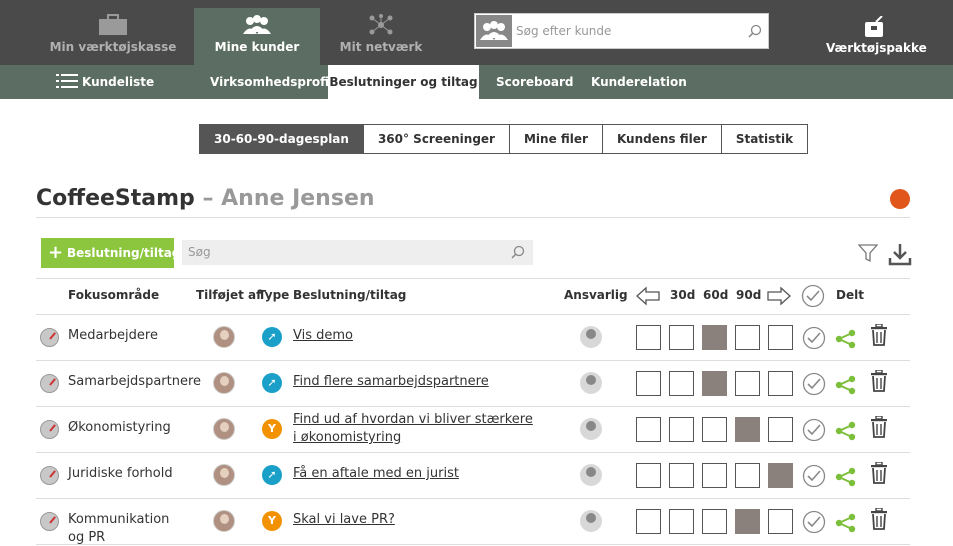  Describe the element at coordinates (900, 254) in the screenshot. I see `download-icon` at that location.